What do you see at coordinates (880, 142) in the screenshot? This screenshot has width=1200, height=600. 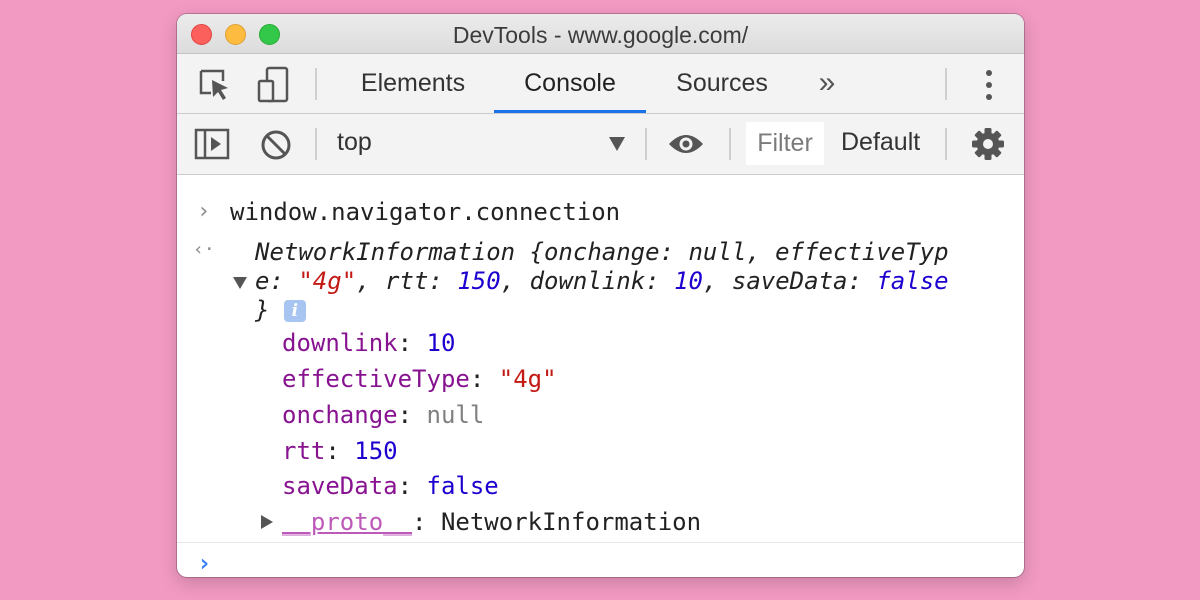 I see `log-levels-dropdown: Default` at bounding box center [880, 142].